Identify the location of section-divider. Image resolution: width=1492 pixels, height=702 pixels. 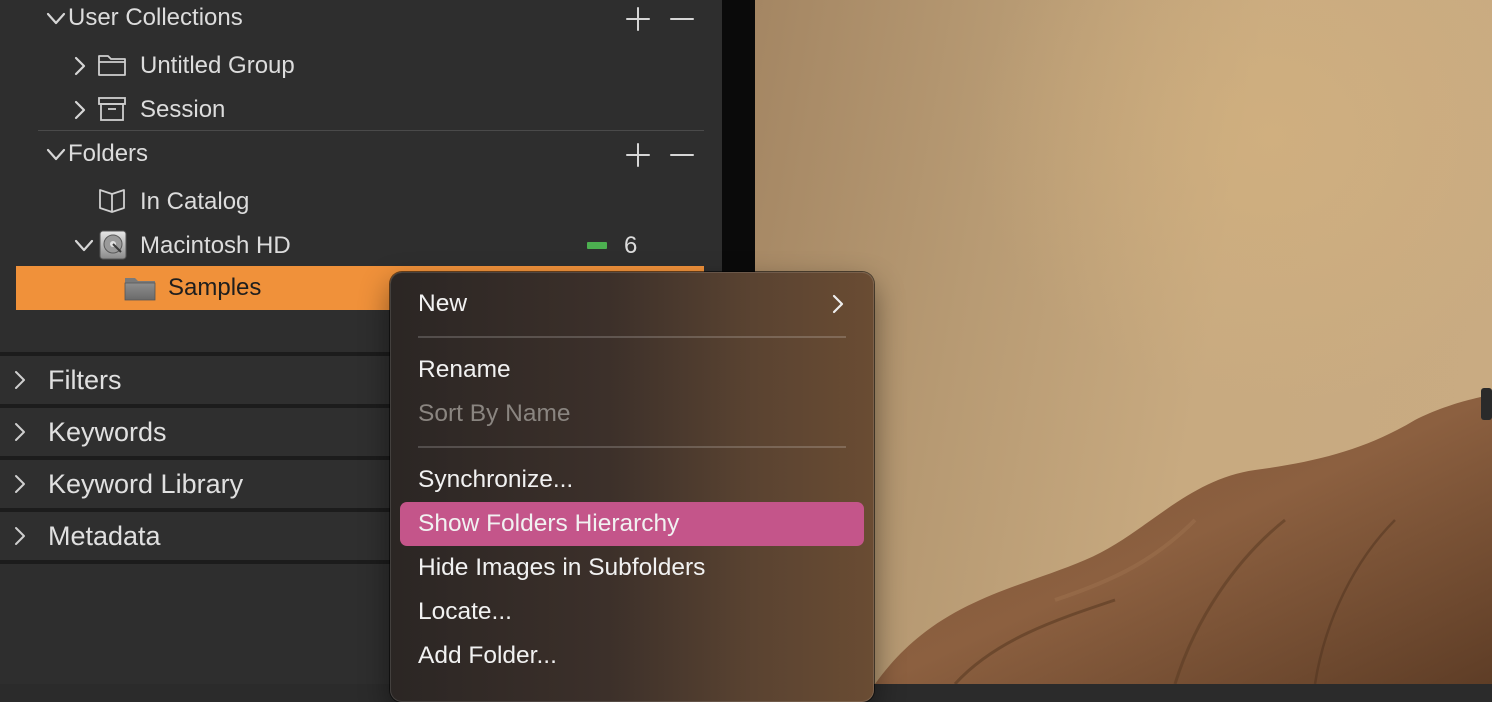
(371, 130).